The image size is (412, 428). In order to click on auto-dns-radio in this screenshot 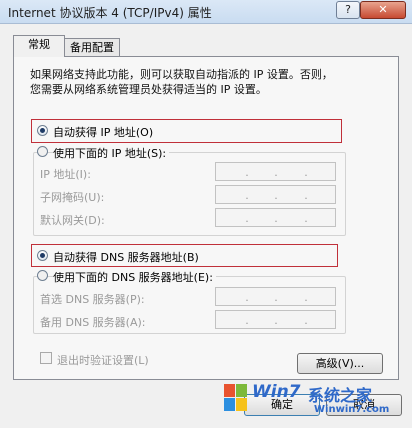, I will do `click(42, 255)`.